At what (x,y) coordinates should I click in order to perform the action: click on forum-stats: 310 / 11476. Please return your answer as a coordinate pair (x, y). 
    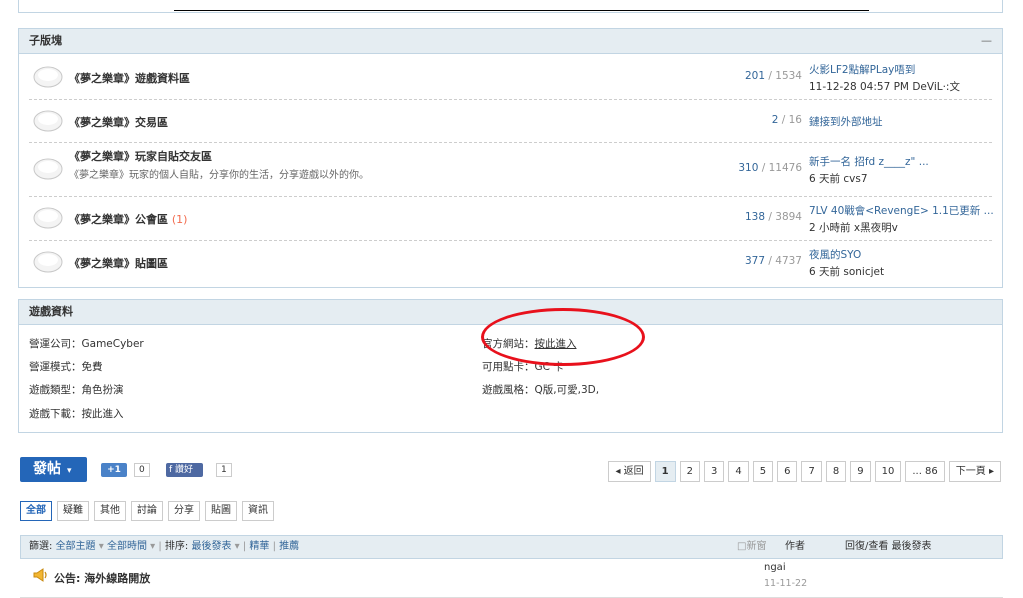
    Looking at the image, I should click on (770, 168).